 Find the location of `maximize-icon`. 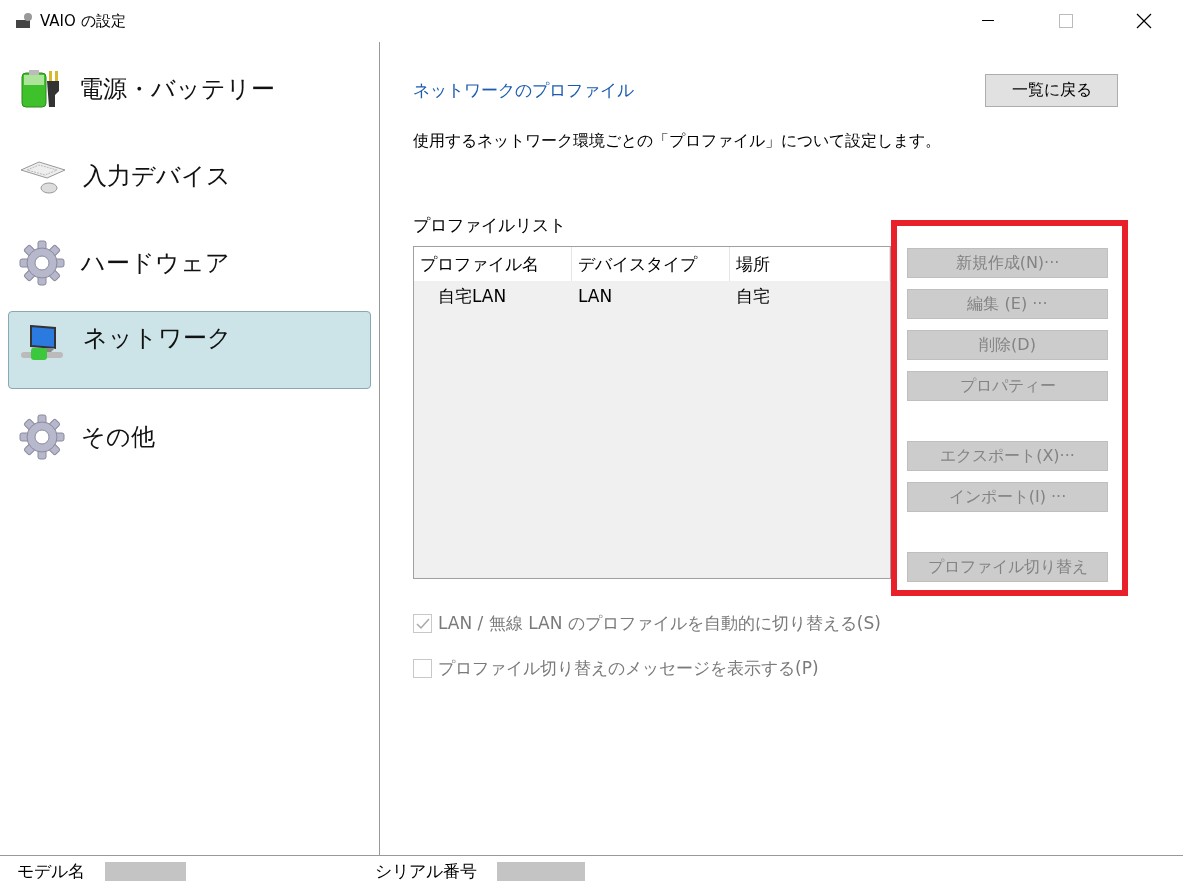

maximize-icon is located at coordinates (1066, 21).